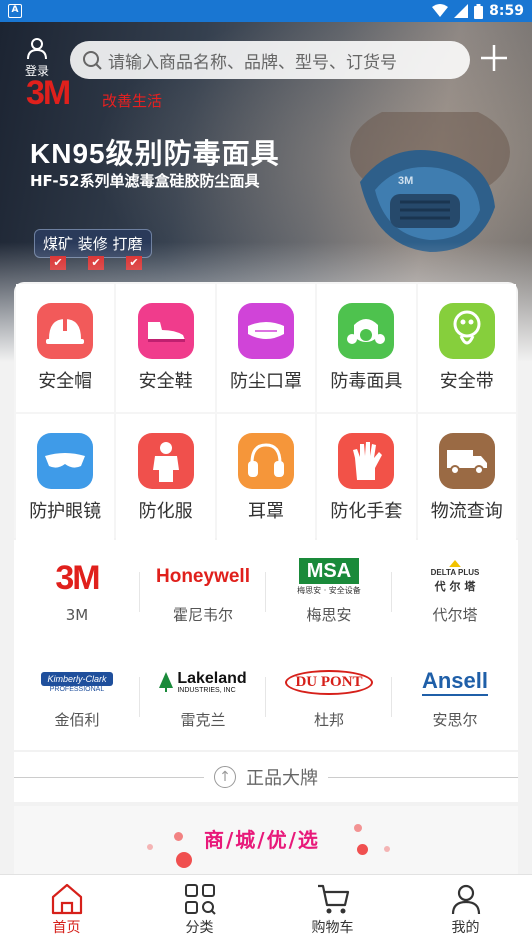 The image size is (532, 944). I want to click on brand-name: 安思尔, so click(455, 720).